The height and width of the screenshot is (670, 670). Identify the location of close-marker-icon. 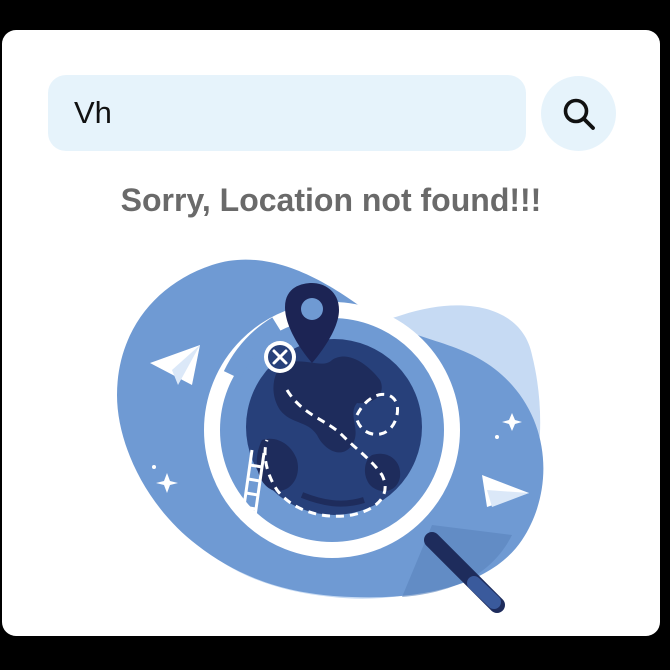
(280, 357).